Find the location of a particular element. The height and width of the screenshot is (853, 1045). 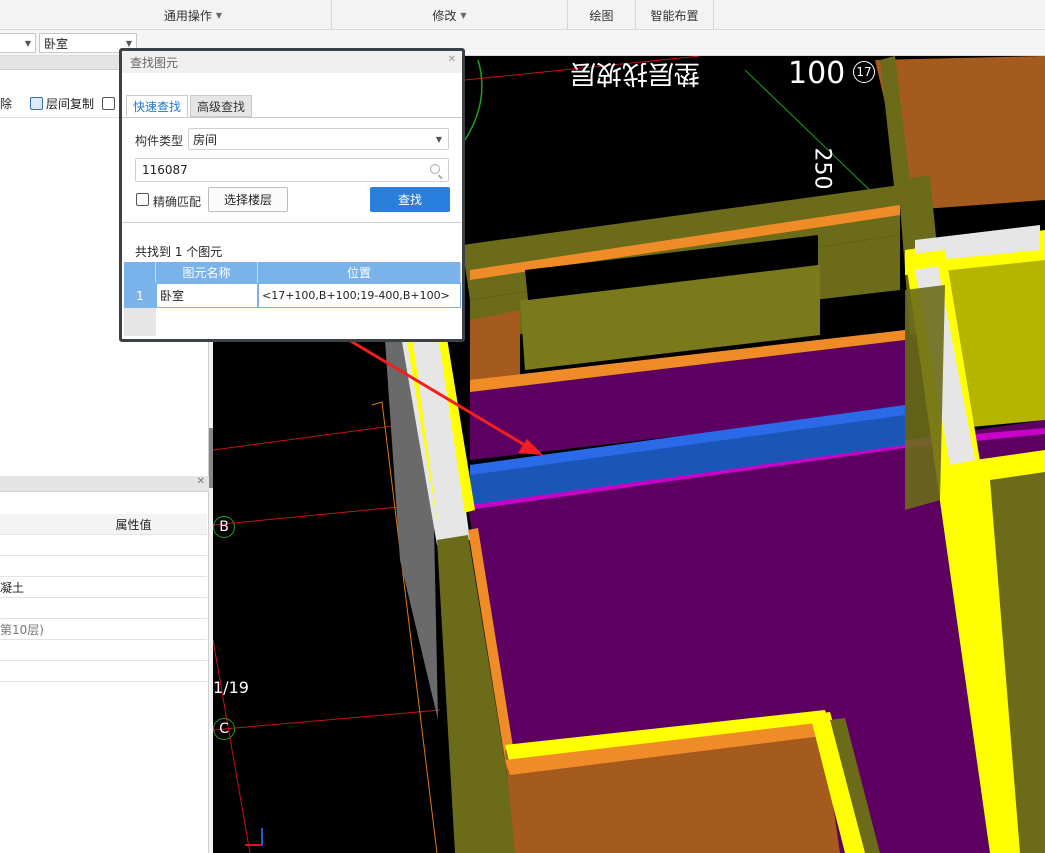

ribbon-group-general: 通用操作 ▼ is located at coordinates (193, 15).